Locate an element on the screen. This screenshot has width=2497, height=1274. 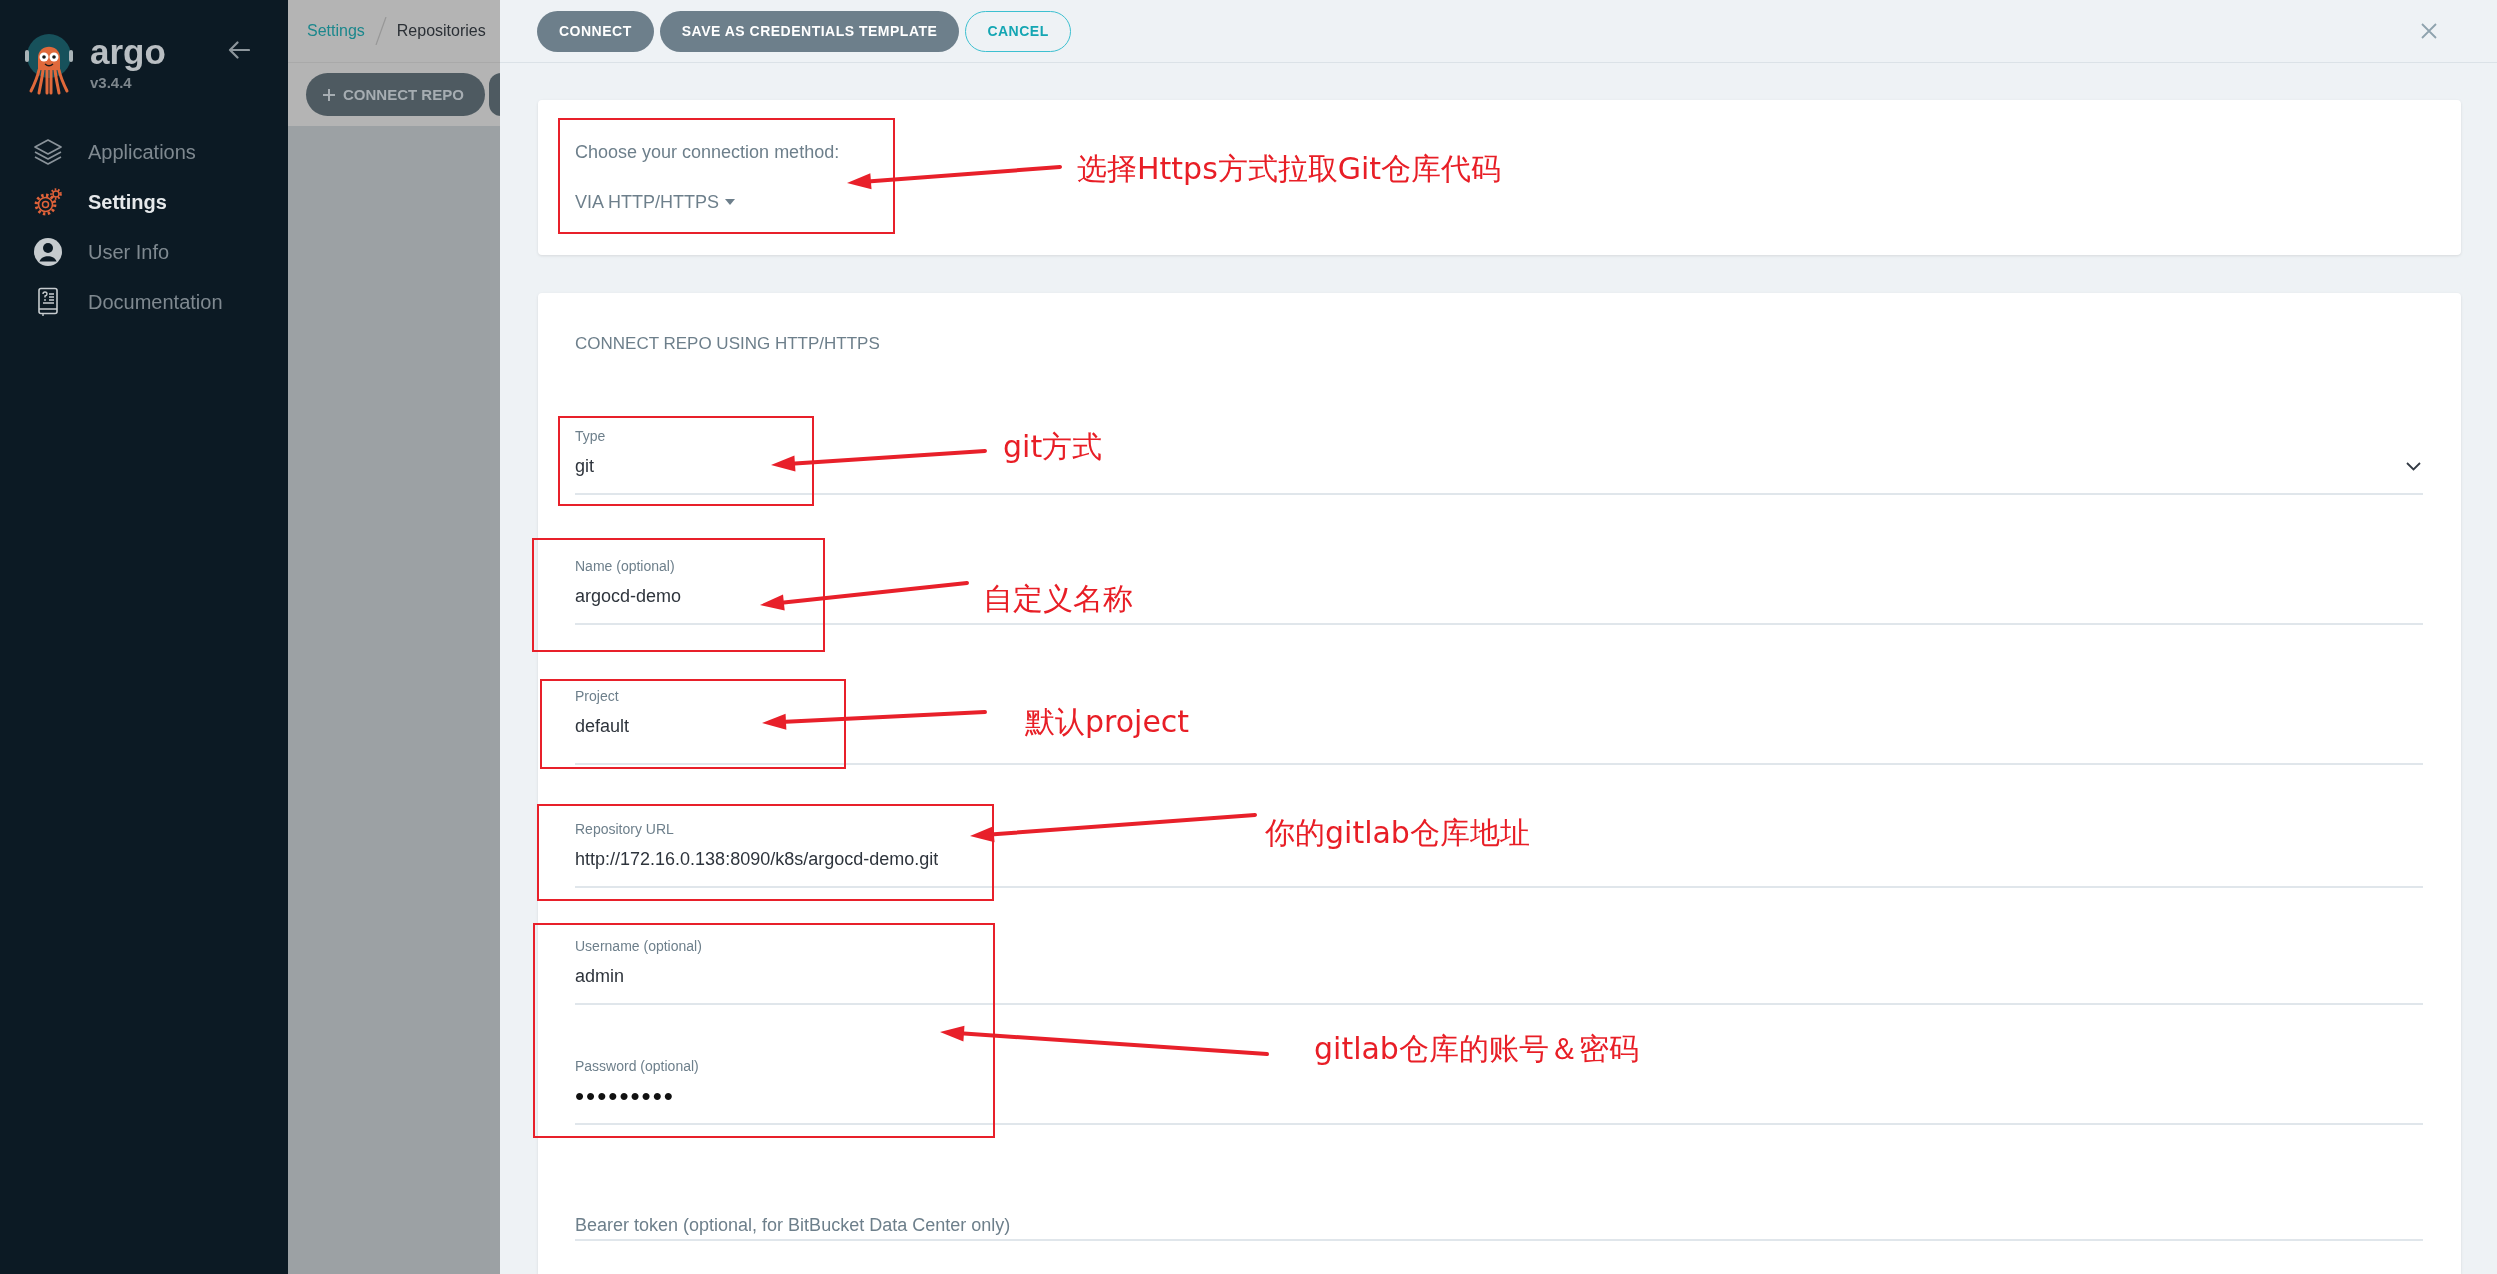
chevron-down-icon is located at coordinates (2413, 466).